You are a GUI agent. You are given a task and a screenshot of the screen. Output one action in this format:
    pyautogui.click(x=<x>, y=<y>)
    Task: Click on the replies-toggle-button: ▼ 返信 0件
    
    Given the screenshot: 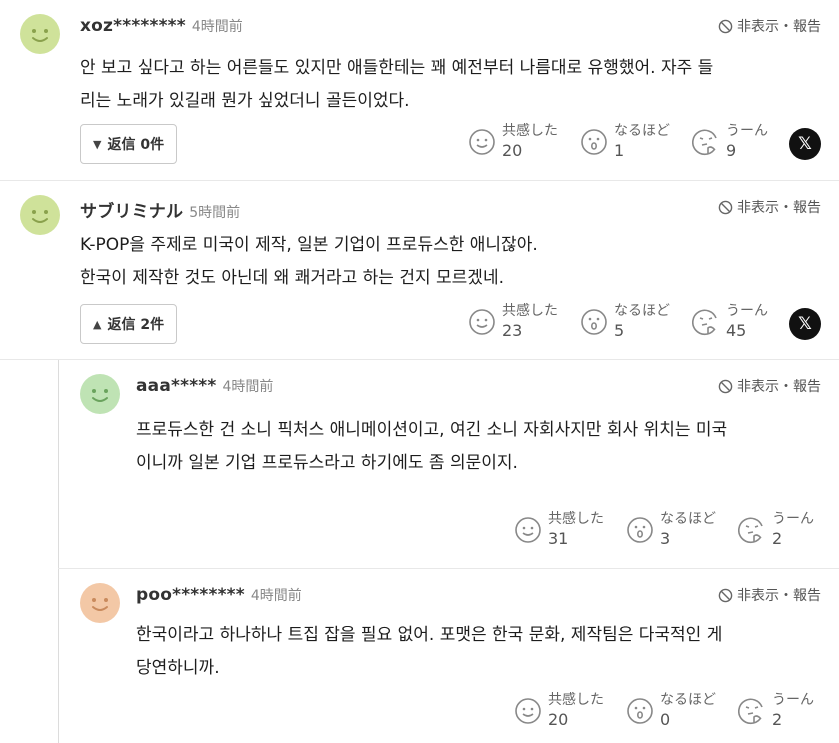 What is the action you would take?
    pyautogui.click(x=129, y=144)
    